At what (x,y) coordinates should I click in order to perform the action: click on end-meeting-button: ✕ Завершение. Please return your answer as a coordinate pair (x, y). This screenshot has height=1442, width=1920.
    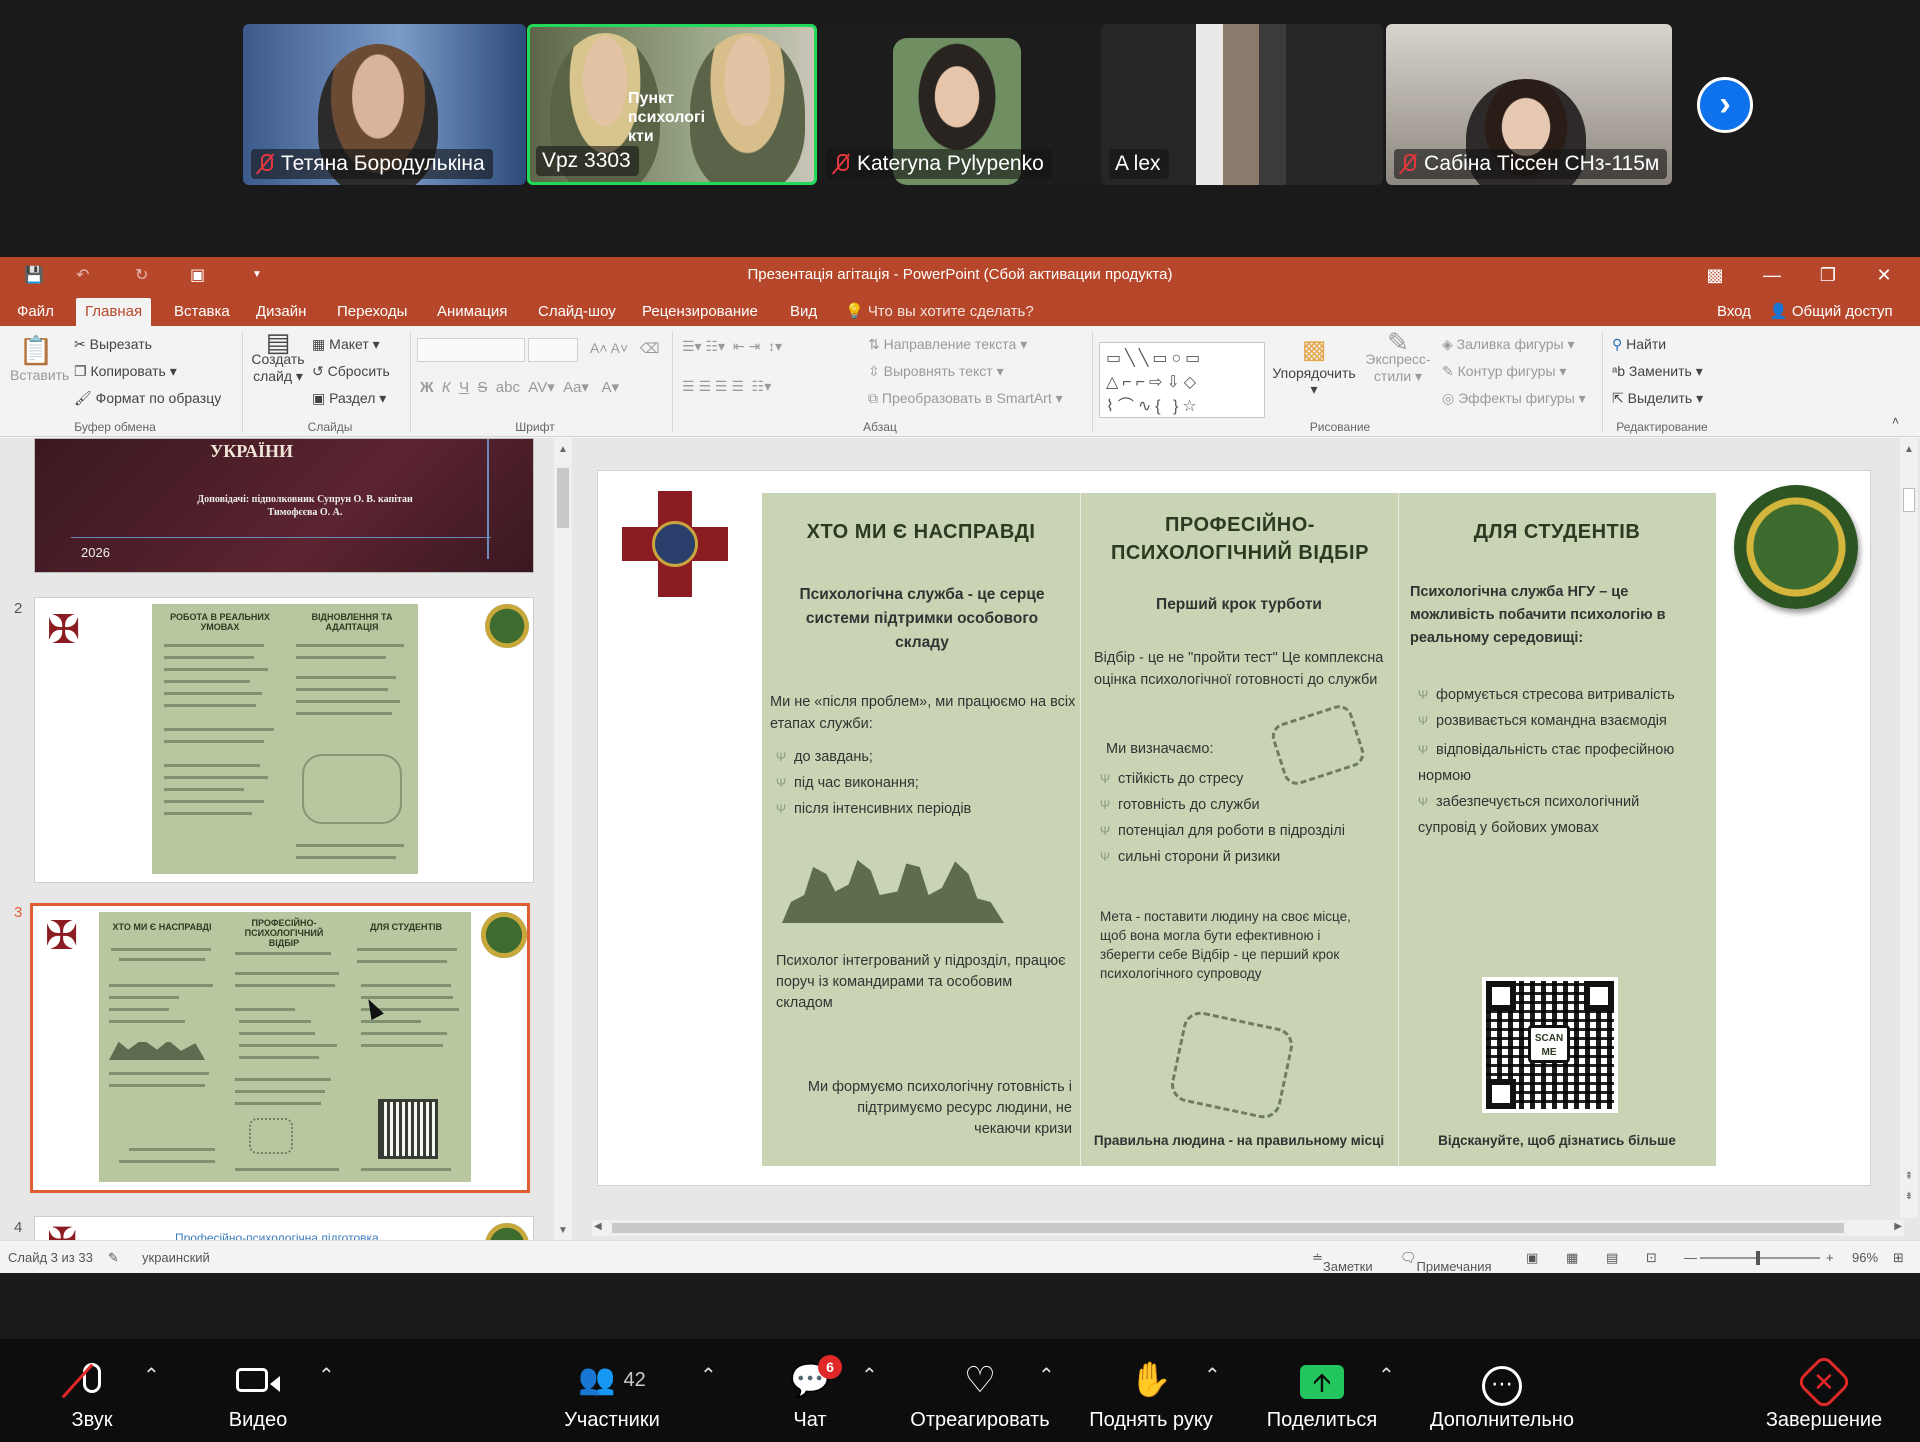
    Looking at the image, I should click on (1824, 1392).